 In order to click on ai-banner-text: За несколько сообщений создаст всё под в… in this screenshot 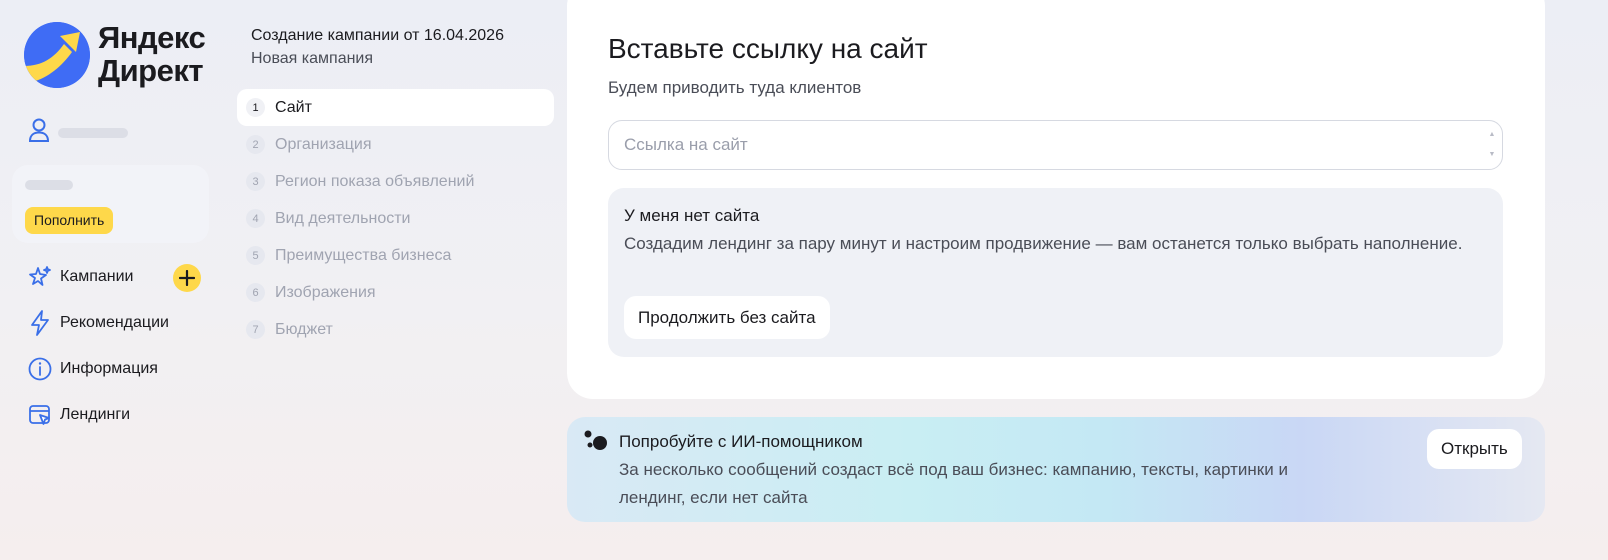, I will do `click(953, 483)`.